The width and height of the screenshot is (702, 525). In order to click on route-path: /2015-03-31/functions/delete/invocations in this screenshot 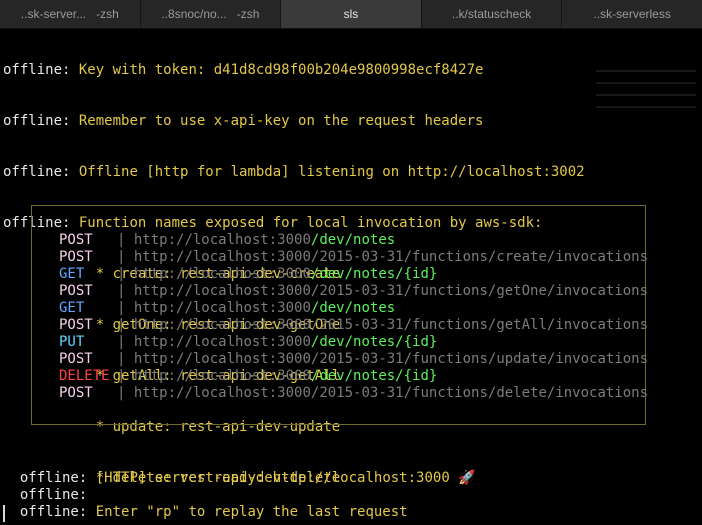, I will do `click(479, 393)`.